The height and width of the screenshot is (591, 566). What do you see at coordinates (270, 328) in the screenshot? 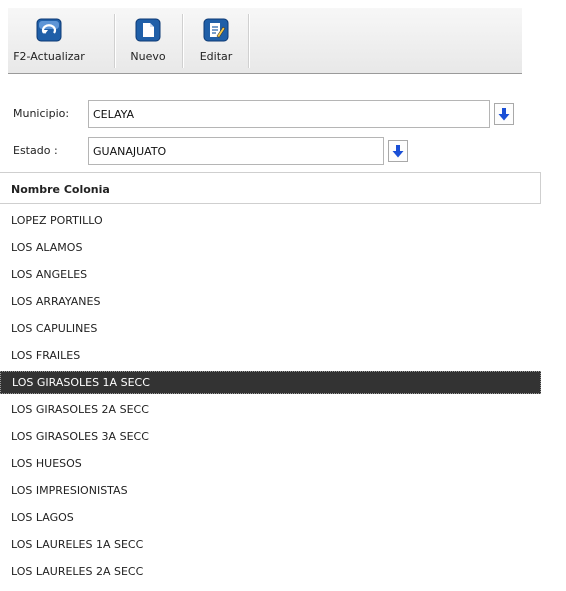
I see `table-row: LOS CAPULINES` at bounding box center [270, 328].